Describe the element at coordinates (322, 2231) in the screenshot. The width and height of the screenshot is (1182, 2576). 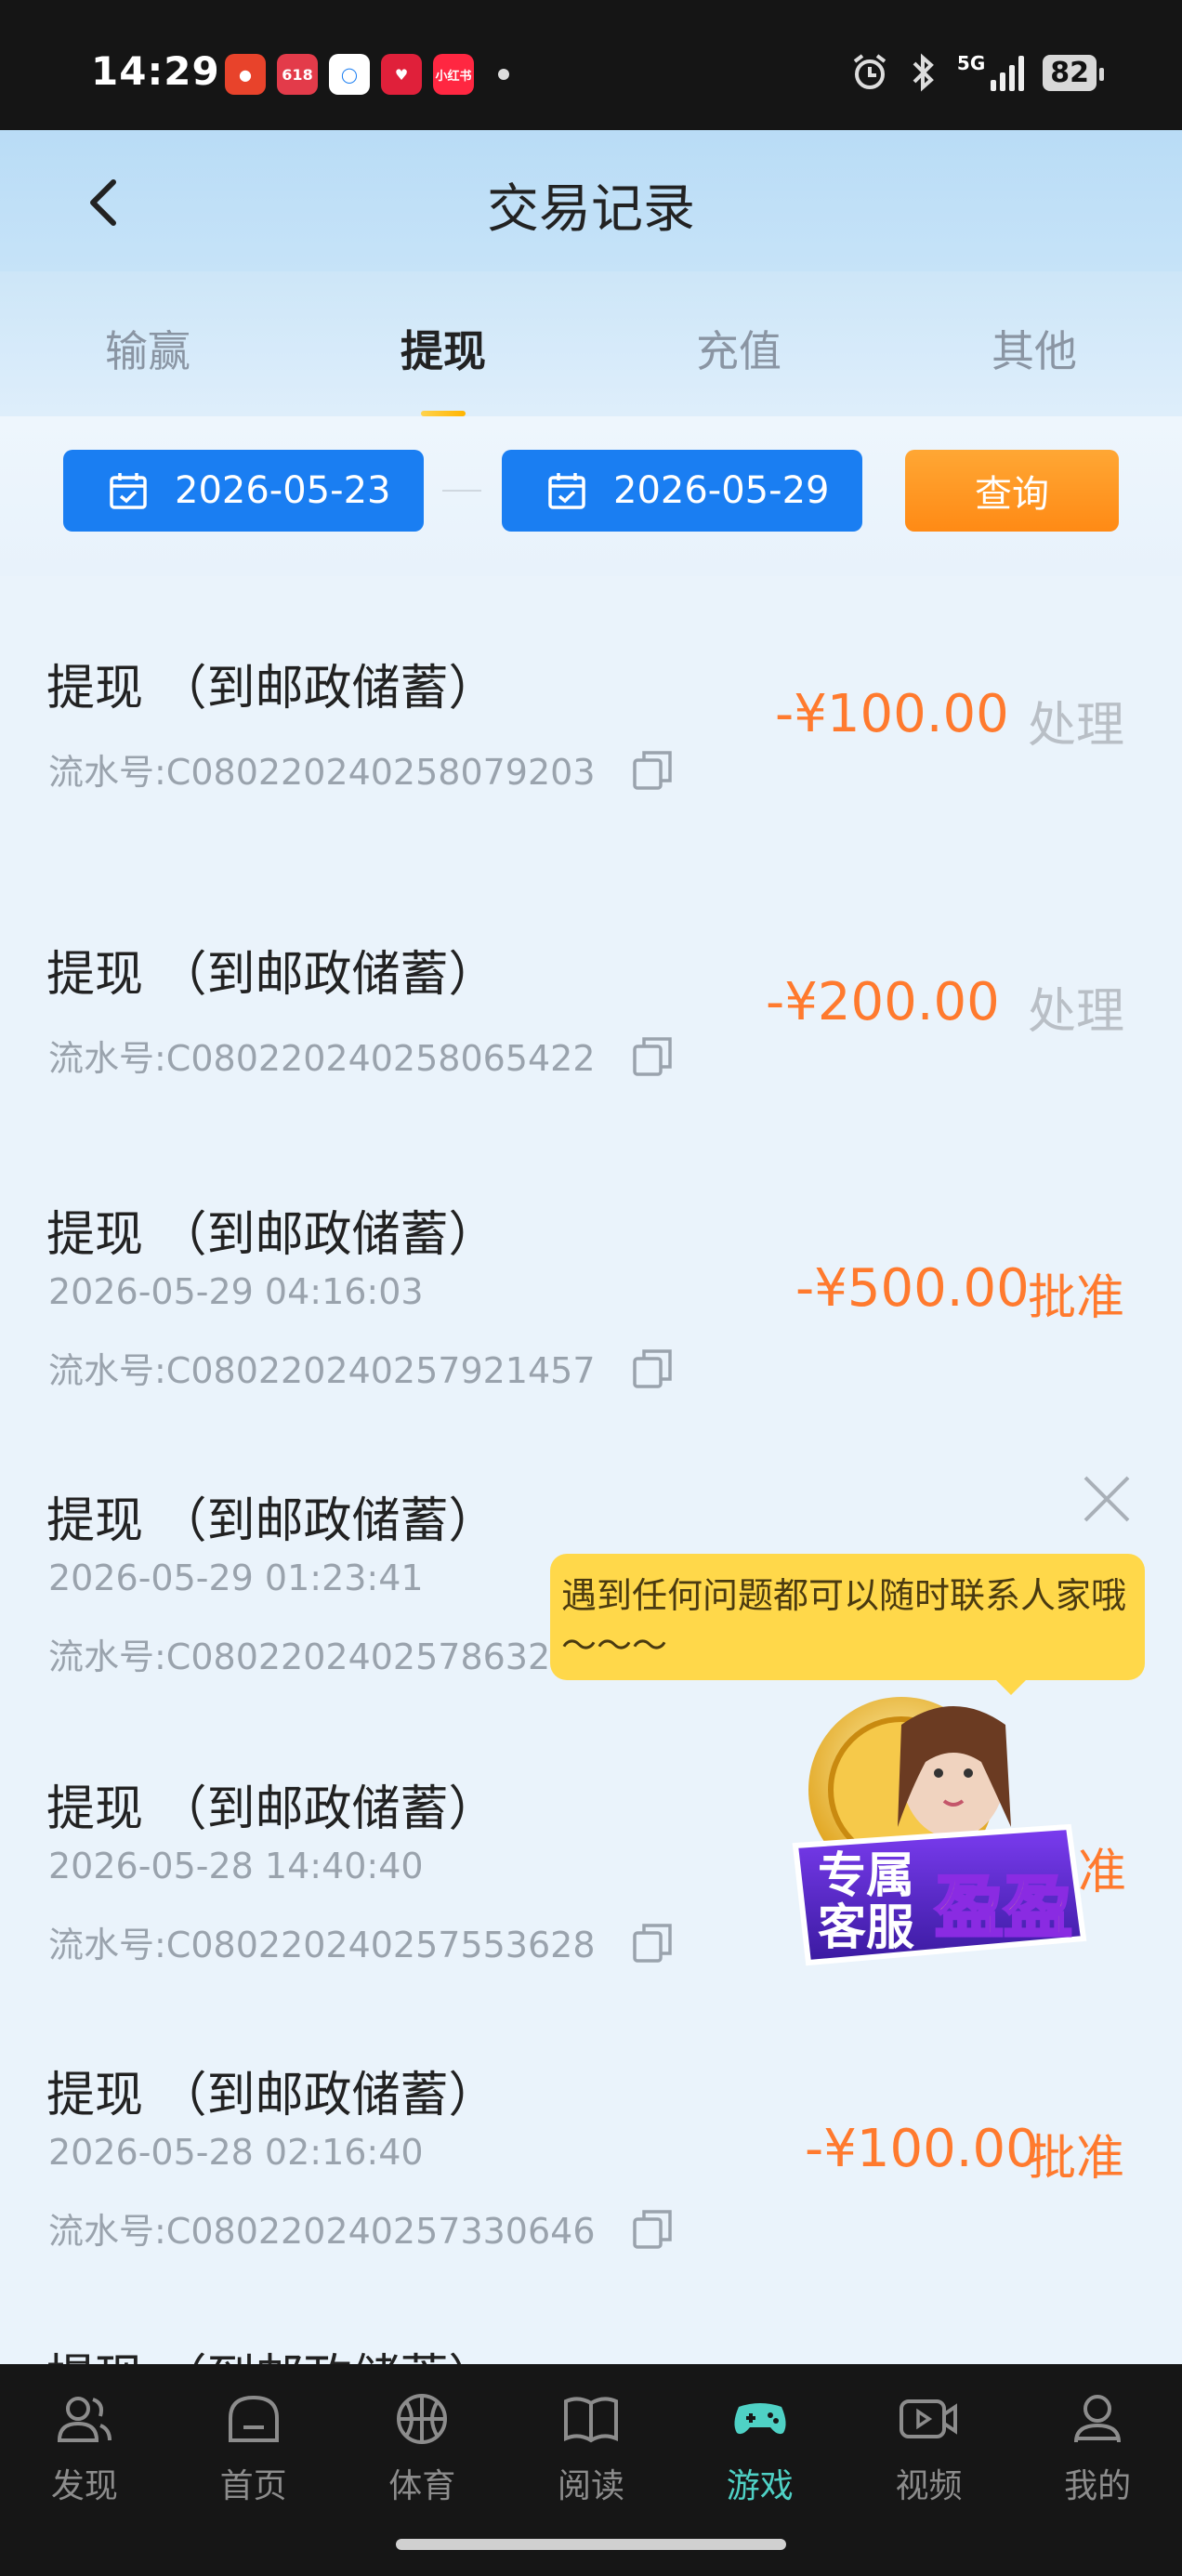
I see `serial-text: 流水号:C080220240257330646` at that location.